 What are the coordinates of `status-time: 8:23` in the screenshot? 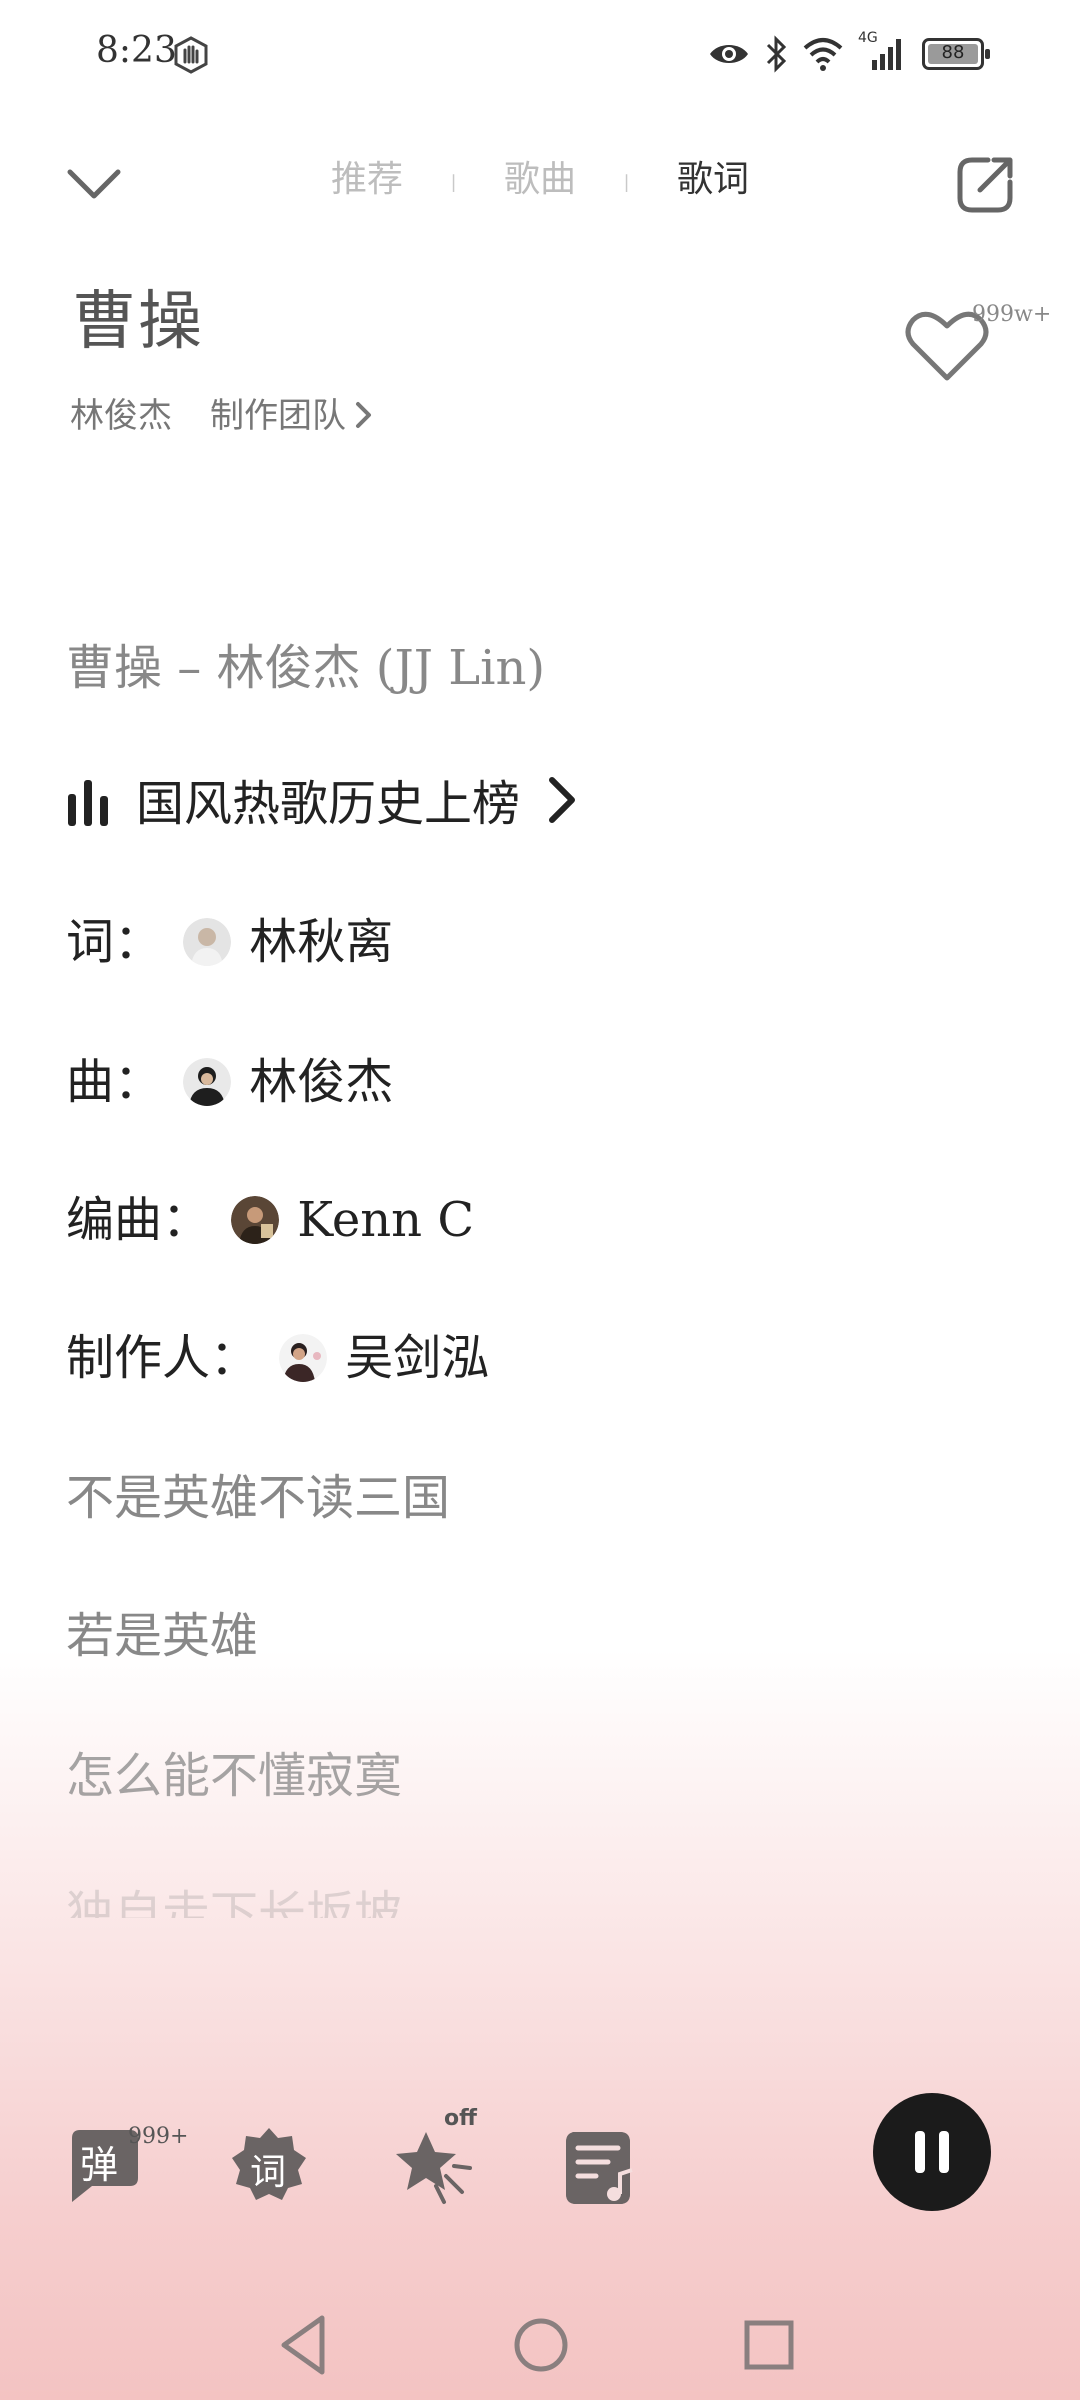 It's located at (136, 50).